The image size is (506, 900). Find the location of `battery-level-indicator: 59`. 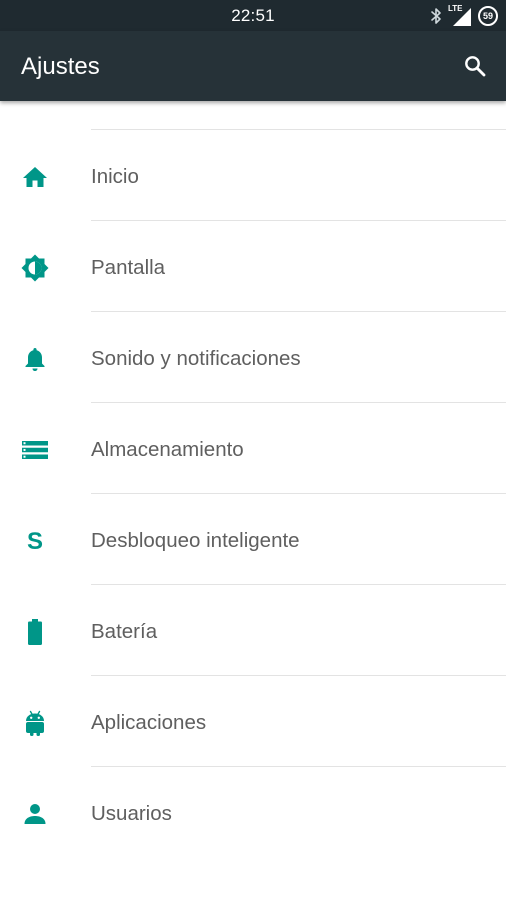

battery-level-indicator: 59 is located at coordinates (488, 15).